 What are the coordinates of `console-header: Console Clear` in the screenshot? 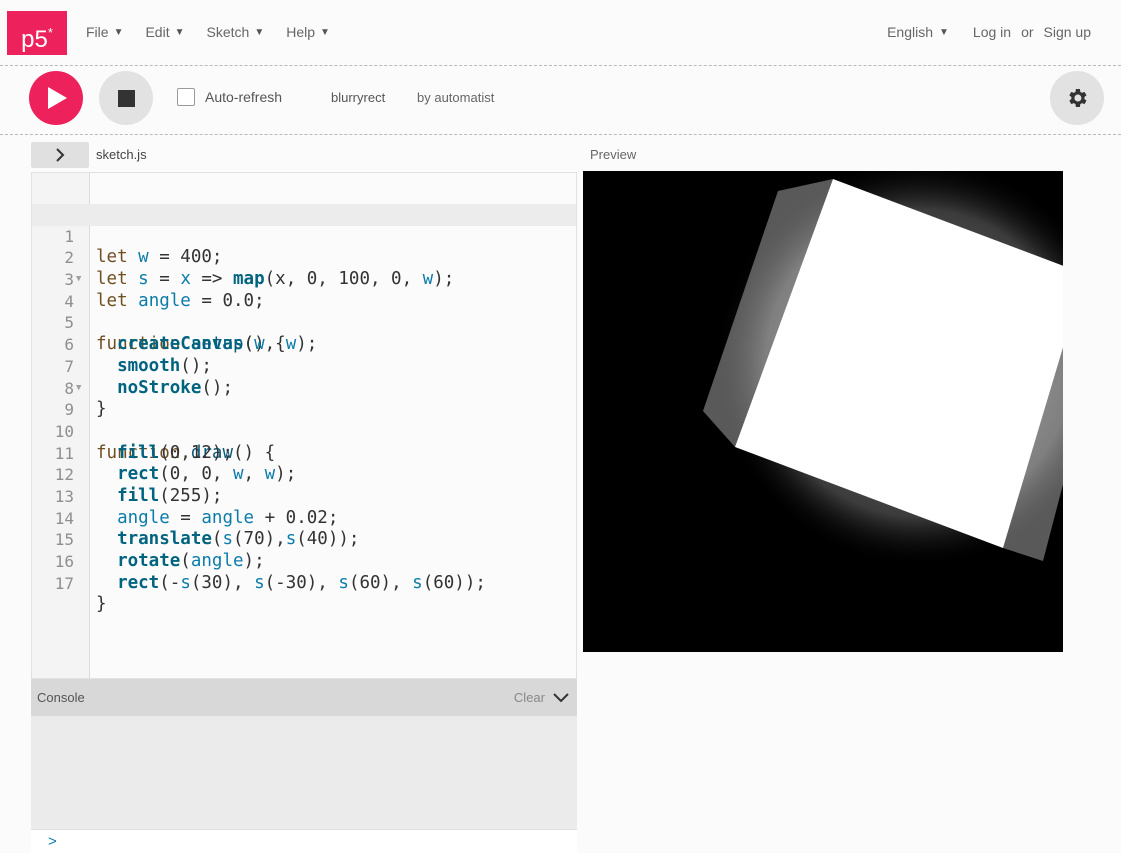 It's located at (304, 697).